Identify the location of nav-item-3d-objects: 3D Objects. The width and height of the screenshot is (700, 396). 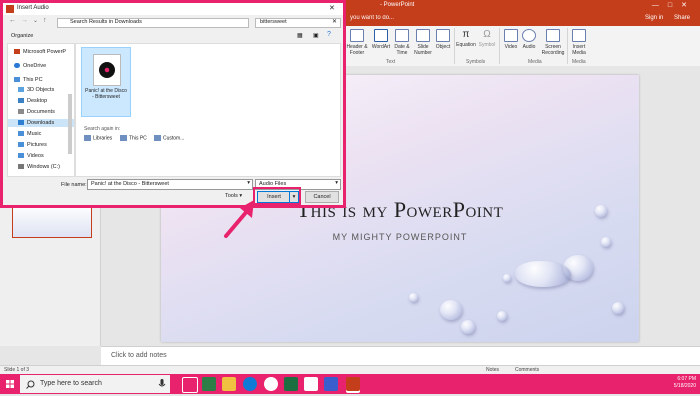
(36, 90).